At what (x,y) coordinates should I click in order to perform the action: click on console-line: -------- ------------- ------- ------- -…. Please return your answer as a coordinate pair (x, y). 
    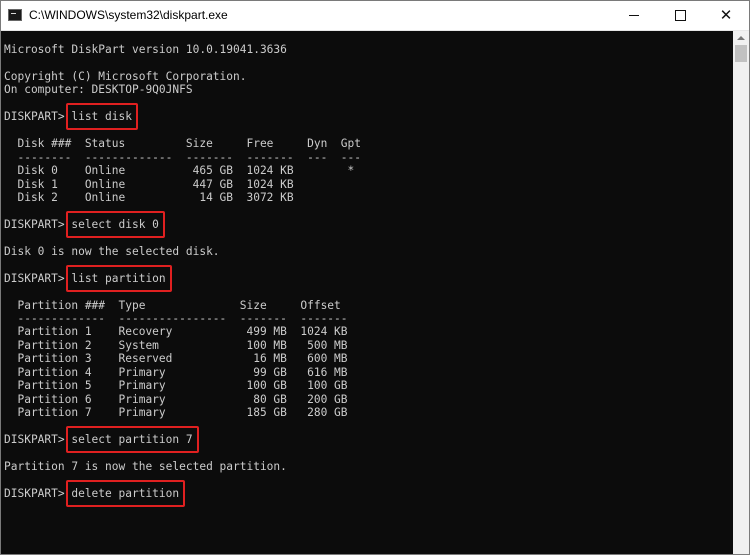
    Looking at the image, I should click on (182, 157).